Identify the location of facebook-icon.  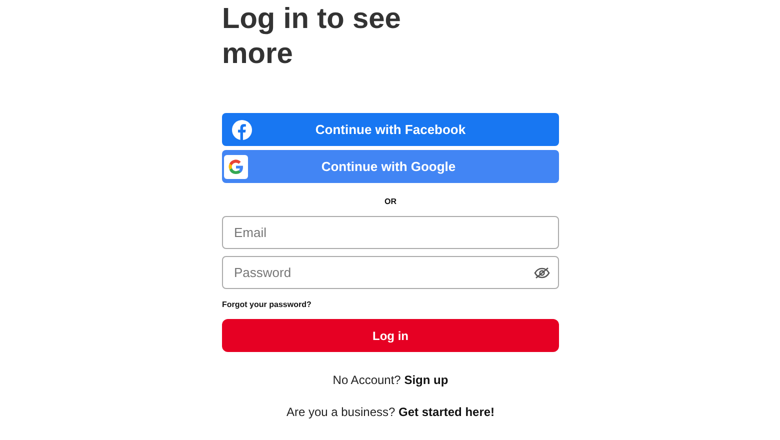
(242, 130).